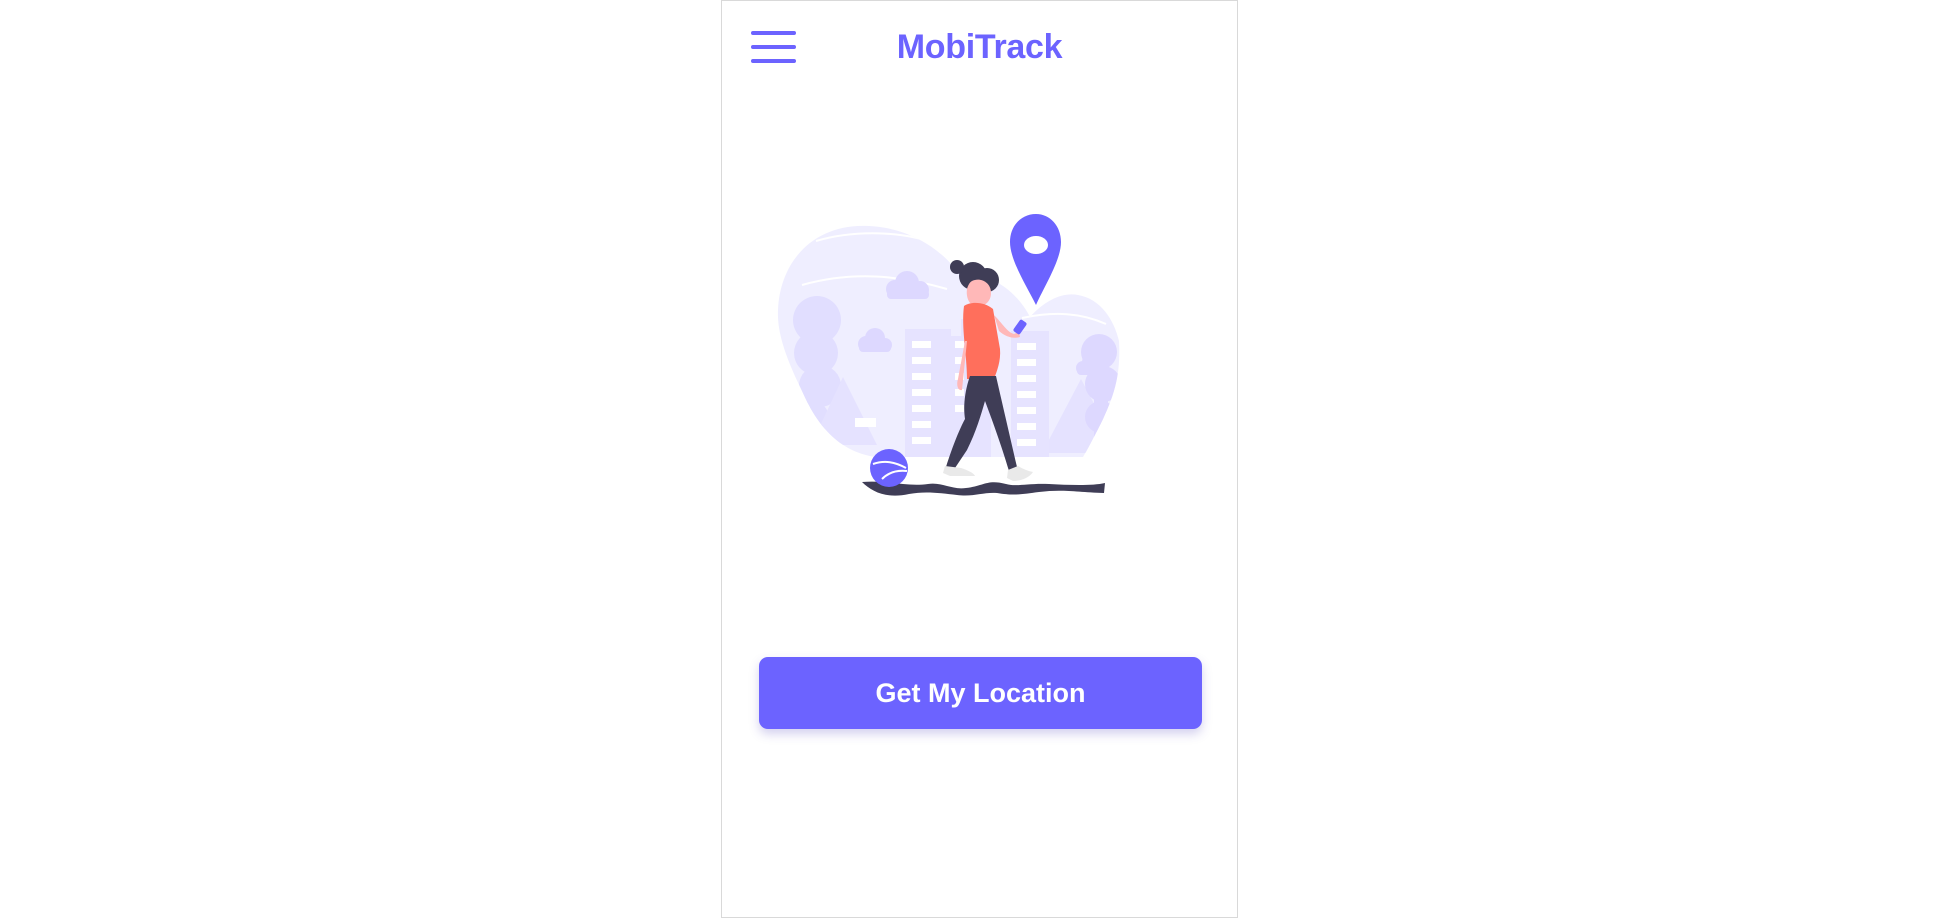 Image resolution: width=1958 pixels, height=920 pixels. What do you see at coordinates (1035, 259) in the screenshot?
I see `location-pin-icon` at bounding box center [1035, 259].